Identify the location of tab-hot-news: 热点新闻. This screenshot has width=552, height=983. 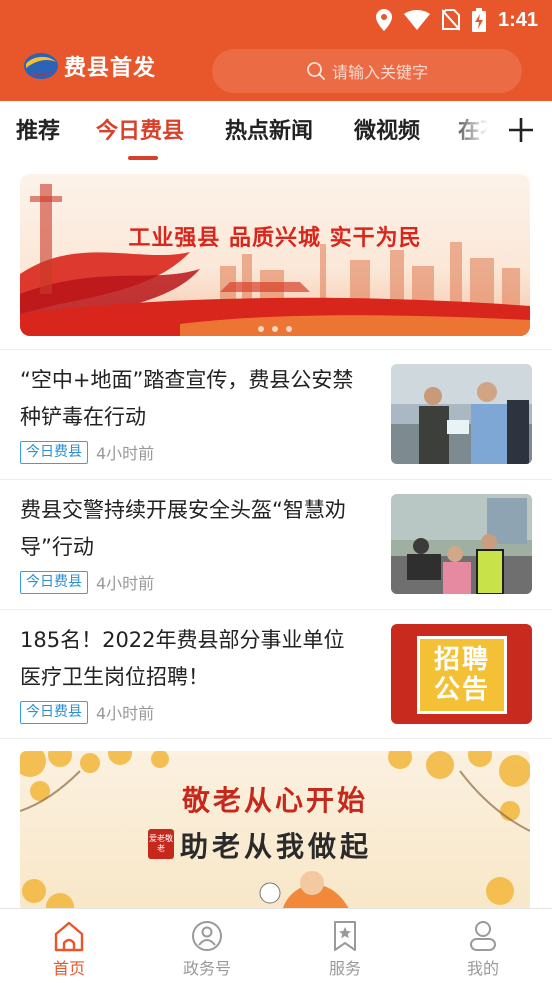
(269, 129).